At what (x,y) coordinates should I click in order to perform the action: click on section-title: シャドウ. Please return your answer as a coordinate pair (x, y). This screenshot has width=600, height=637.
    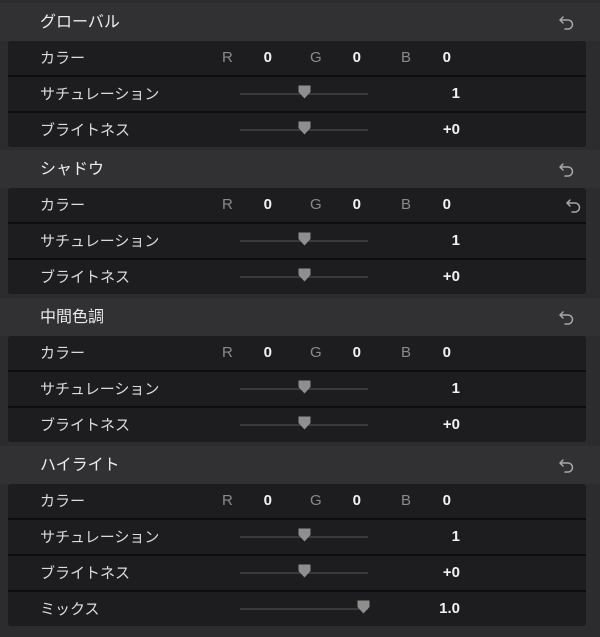
    Looking at the image, I should click on (72, 168).